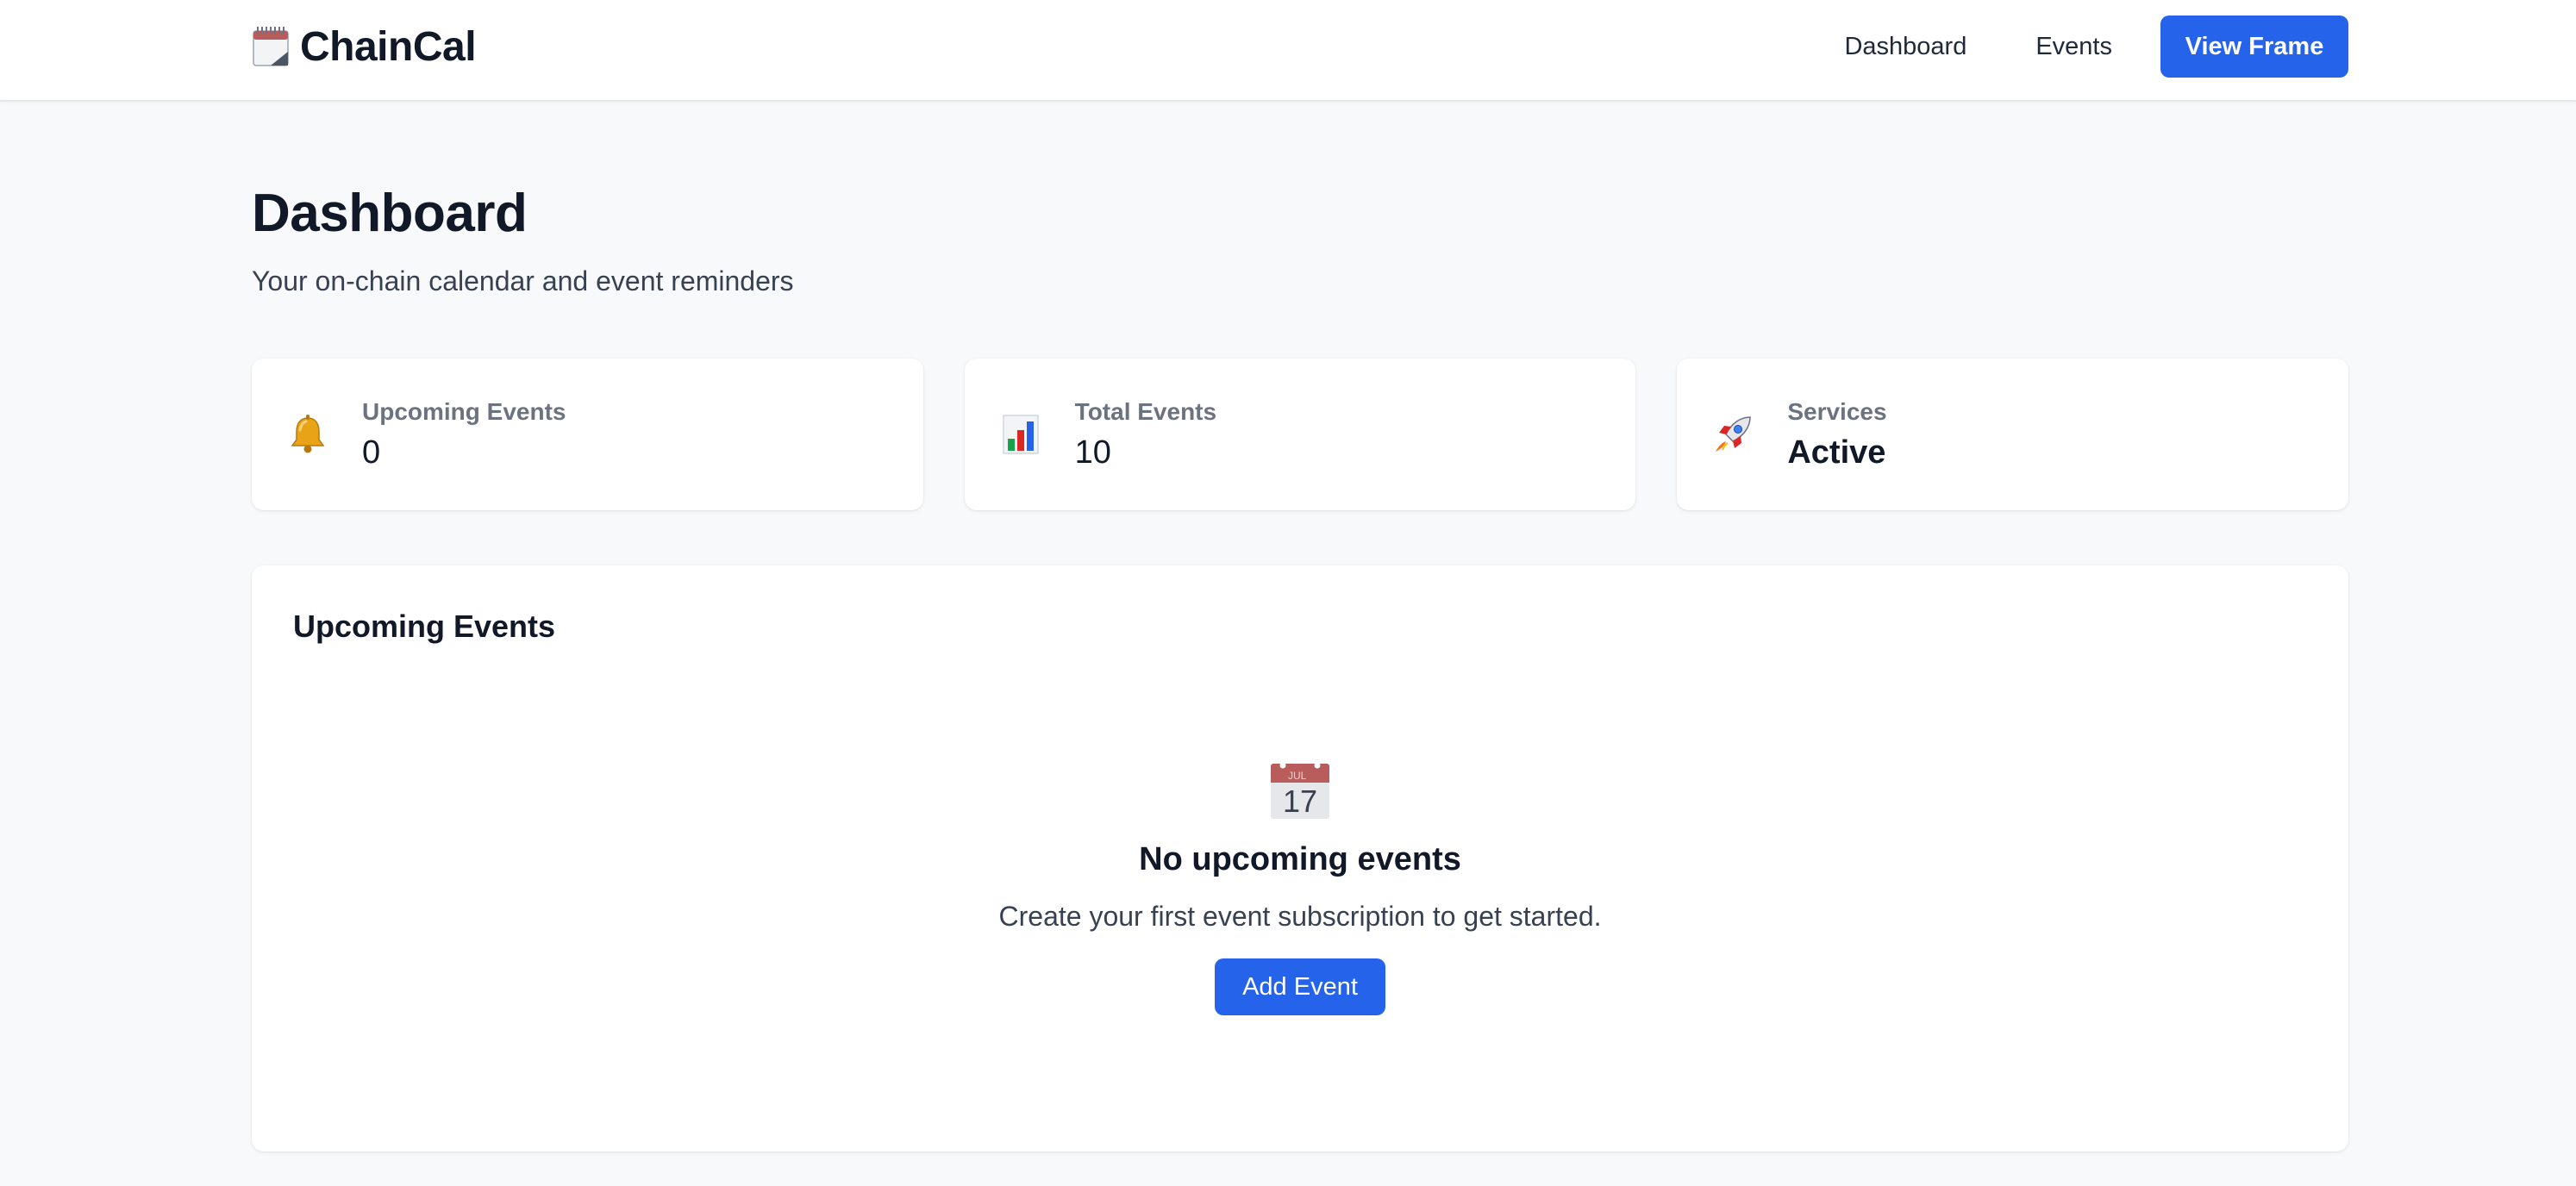  Describe the element at coordinates (2013, 434) in the screenshot. I see `stat-card-services: Services Active` at that location.